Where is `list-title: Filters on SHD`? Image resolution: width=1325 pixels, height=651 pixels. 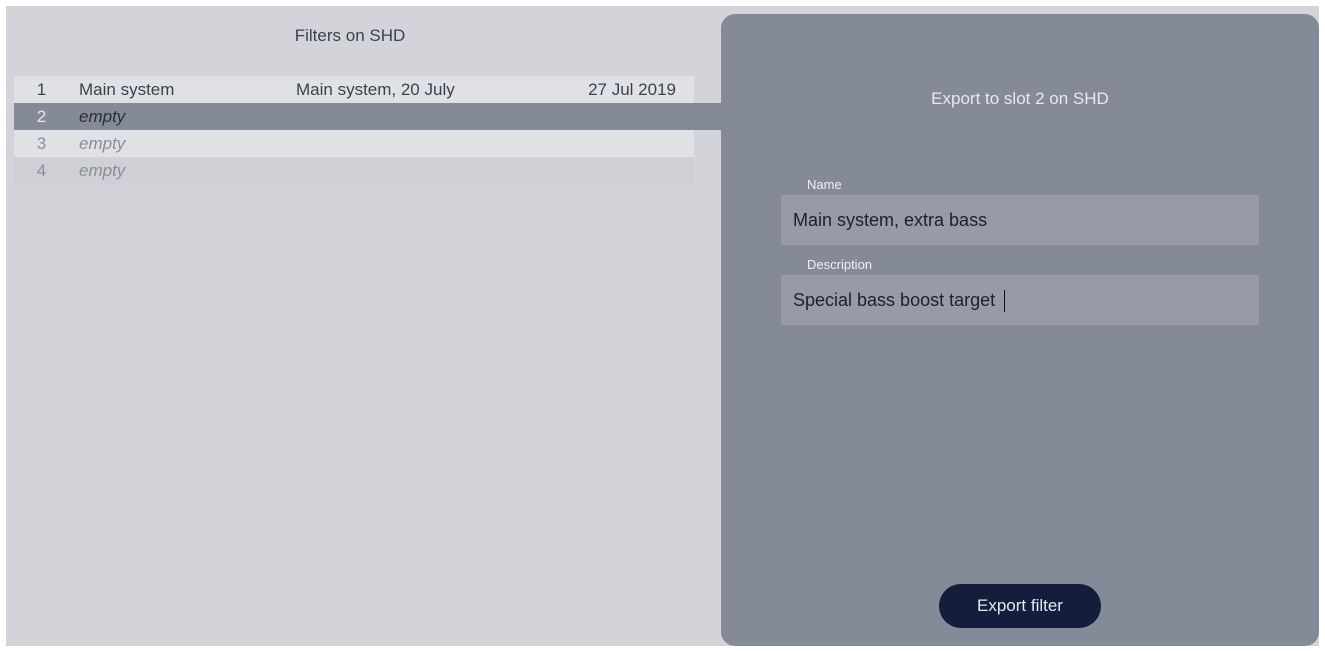
list-title: Filters on SHD is located at coordinates (350, 35).